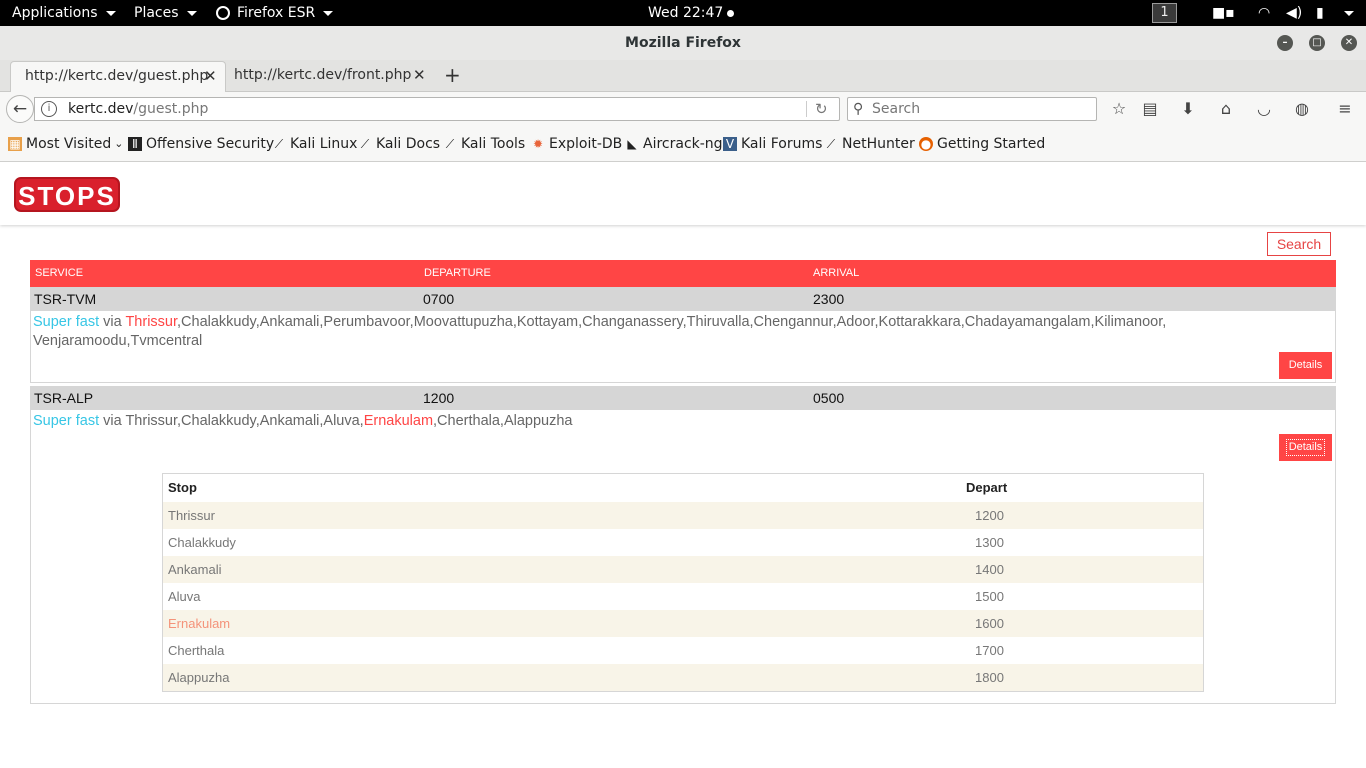 The image size is (1366, 768). What do you see at coordinates (683, 273) in the screenshot?
I see `services-table-header: SERVICE DEPARTURE ARRIVAL` at bounding box center [683, 273].